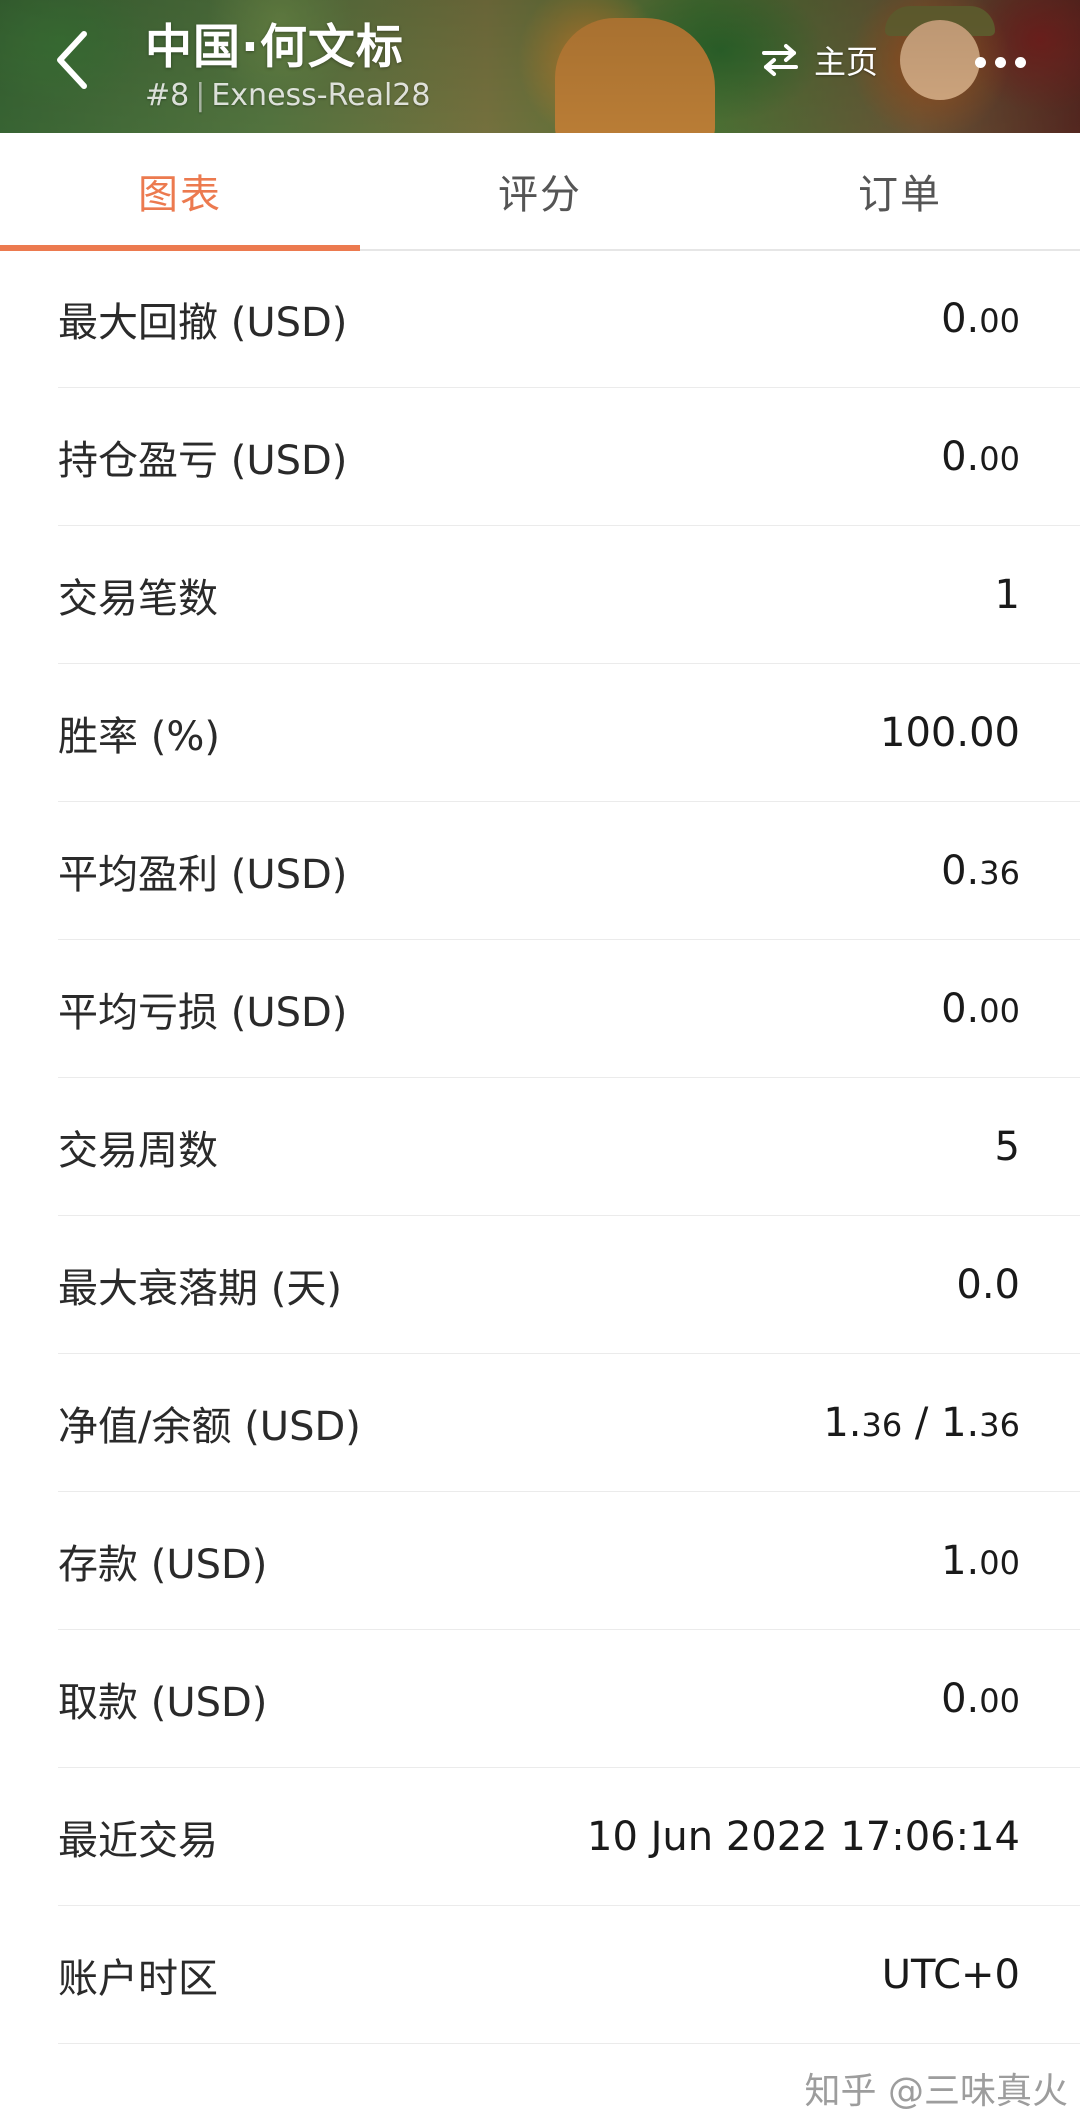  I want to click on stat-value: UTC+0, so click(951, 1975).